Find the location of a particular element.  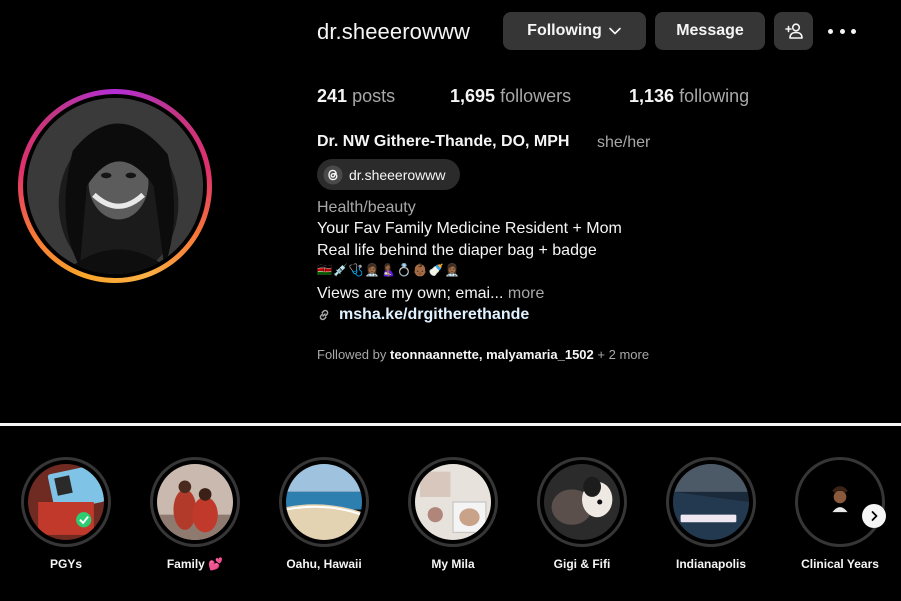

highlight-my-mila: My Mila is located at coordinates (453, 514).